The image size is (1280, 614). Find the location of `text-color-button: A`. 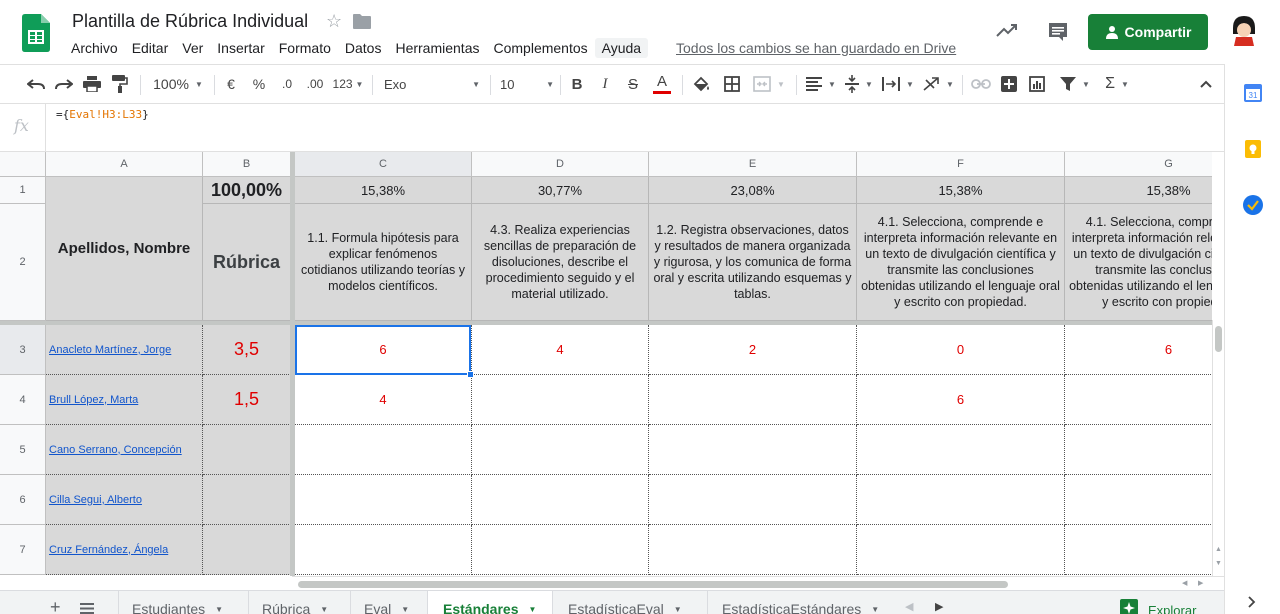

text-color-button: A is located at coordinates (662, 84).